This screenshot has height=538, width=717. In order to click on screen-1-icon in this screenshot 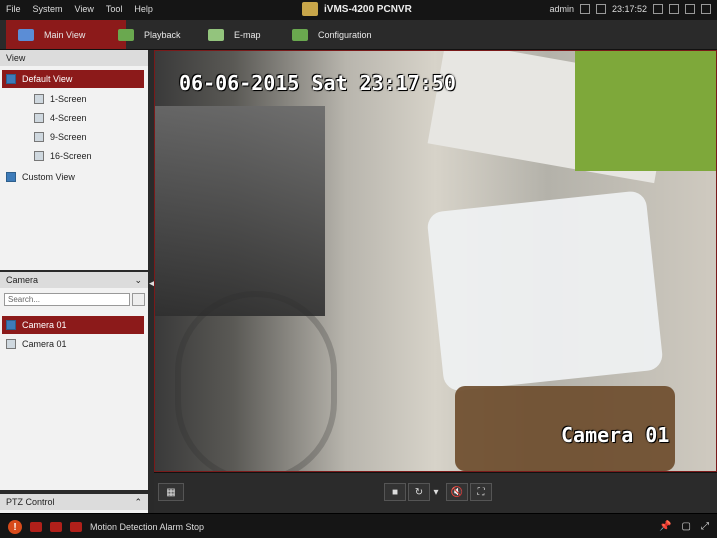, I will do `click(39, 99)`.